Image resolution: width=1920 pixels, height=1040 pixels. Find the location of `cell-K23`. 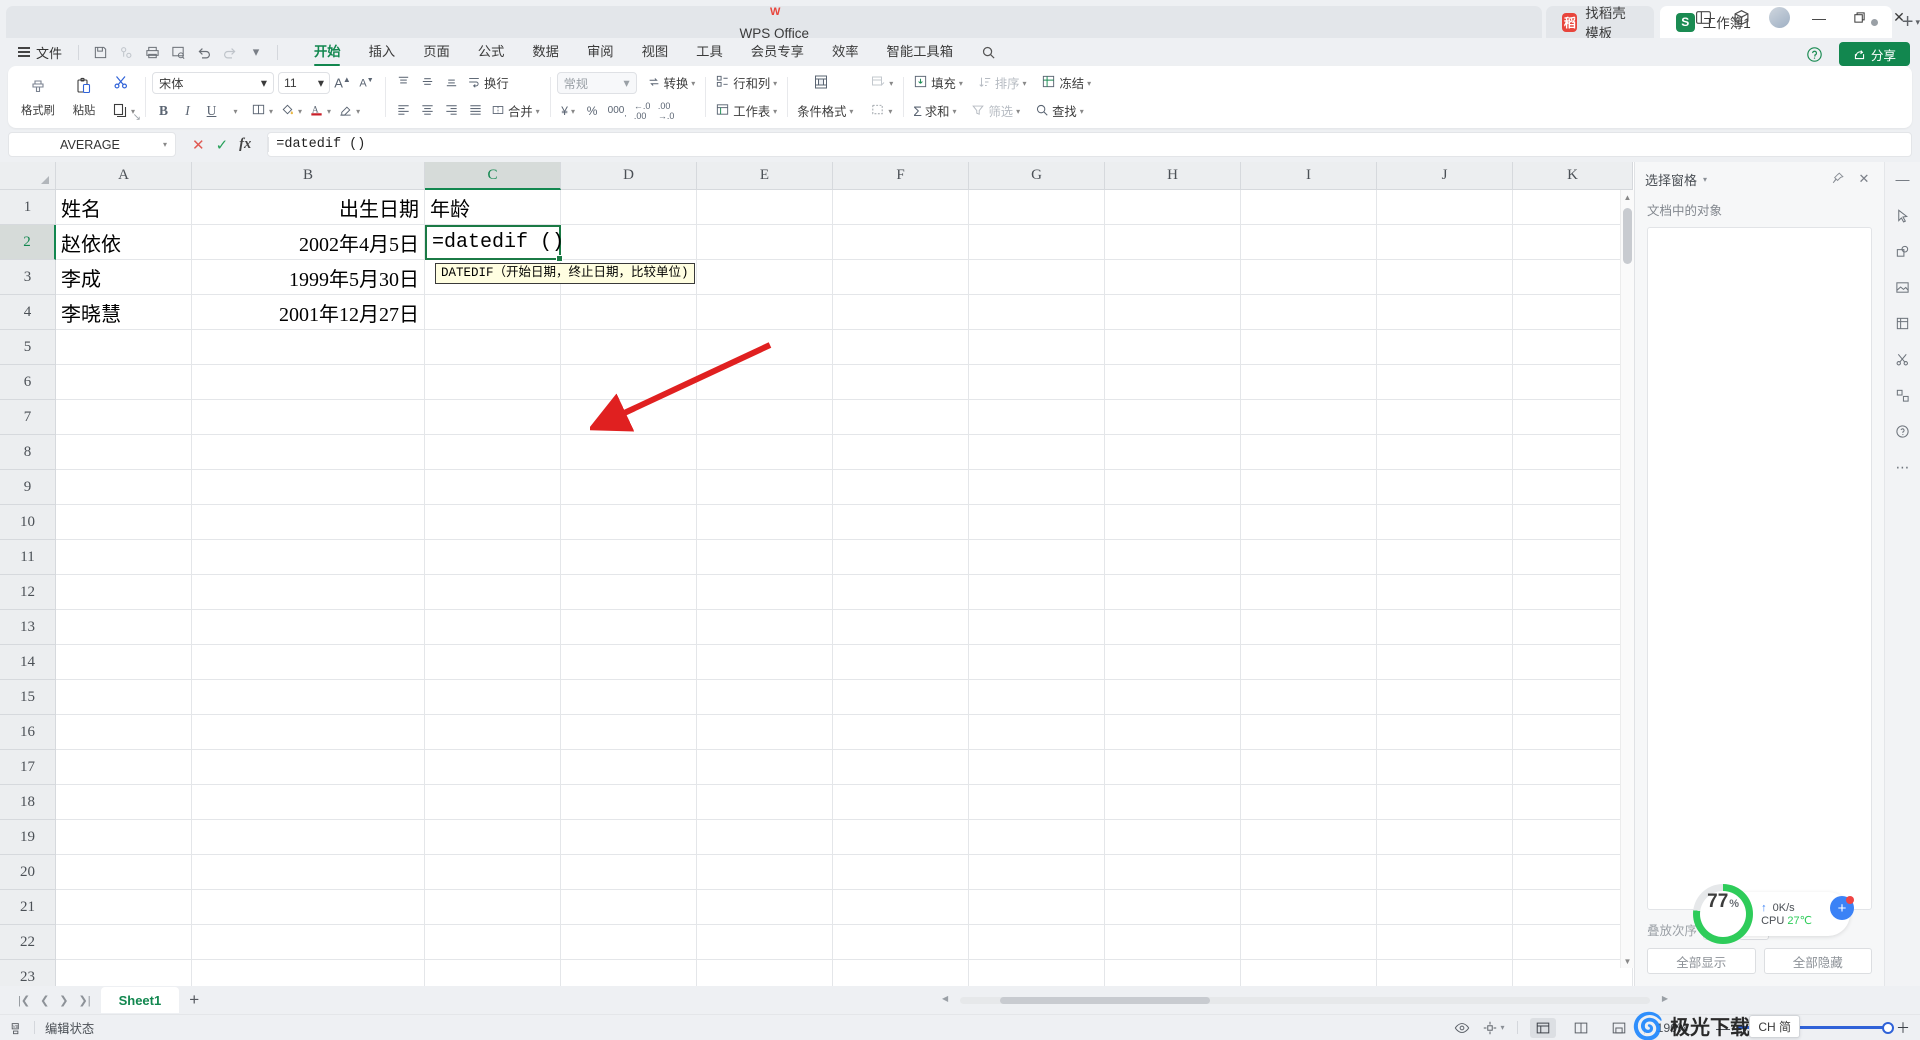

cell-K23 is located at coordinates (1573, 973).